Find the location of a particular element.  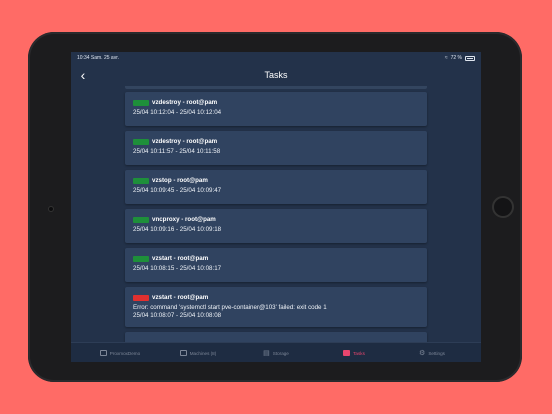

tasks-icon is located at coordinates (347, 353).